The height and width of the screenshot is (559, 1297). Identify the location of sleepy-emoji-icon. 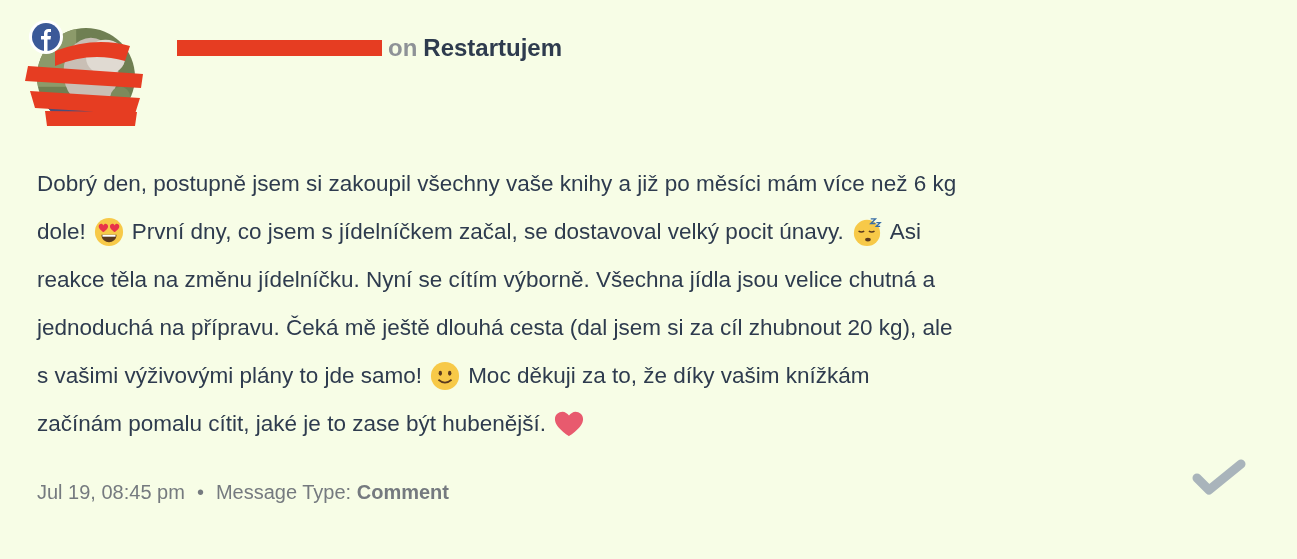
(866, 232).